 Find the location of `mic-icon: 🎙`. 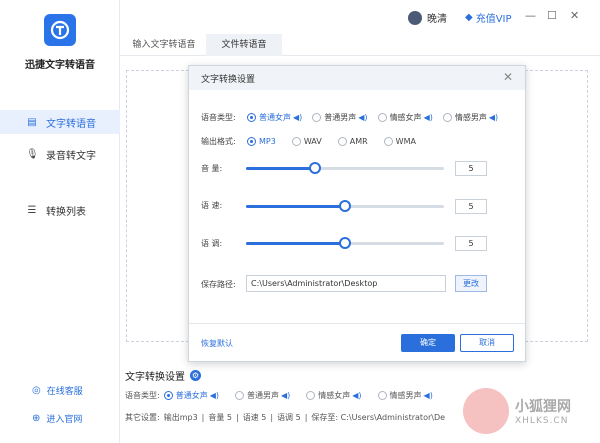

mic-icon: 🎙 is located at coordinates (32, 154).